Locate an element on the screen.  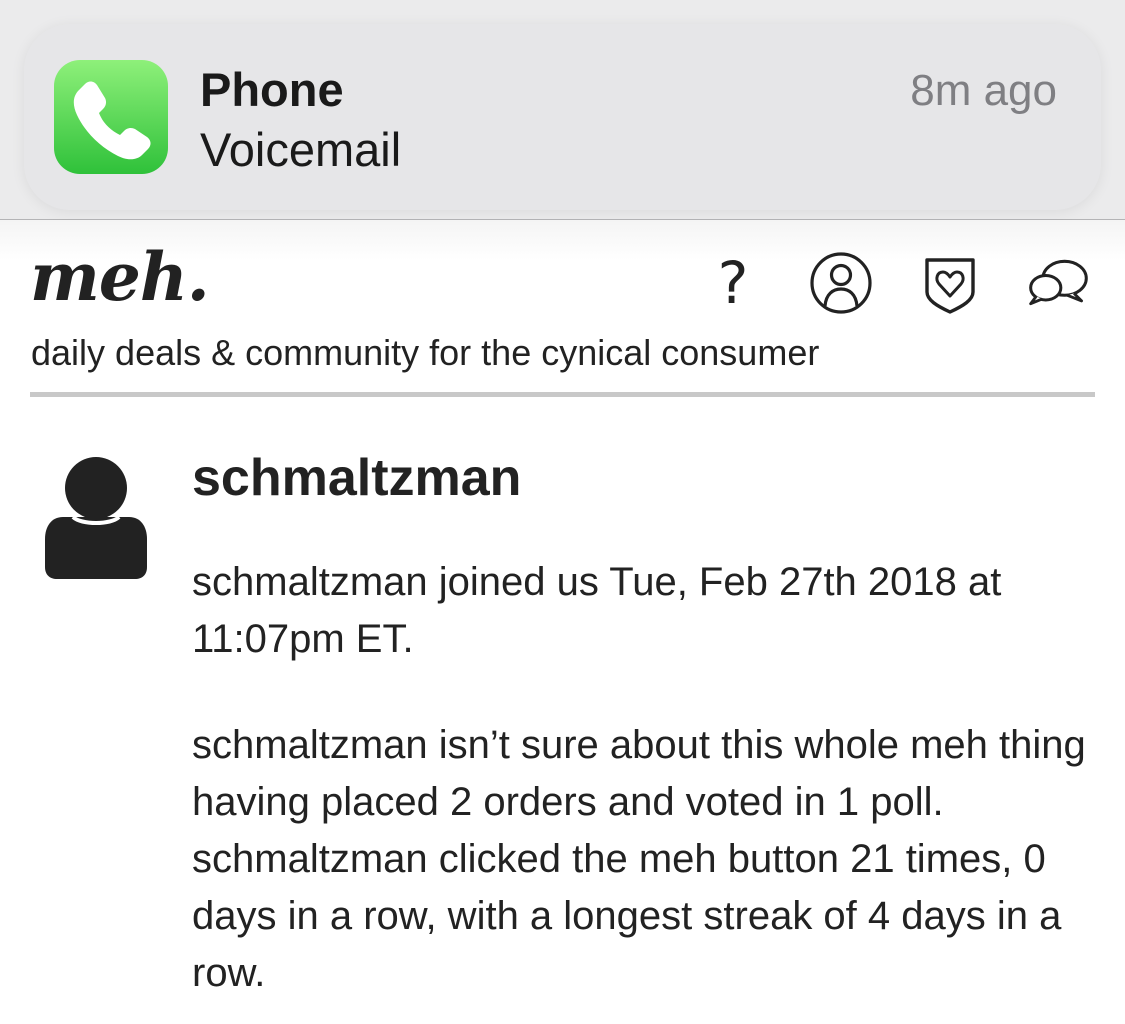
phone-app-icon is located at coordinates (111, 117).